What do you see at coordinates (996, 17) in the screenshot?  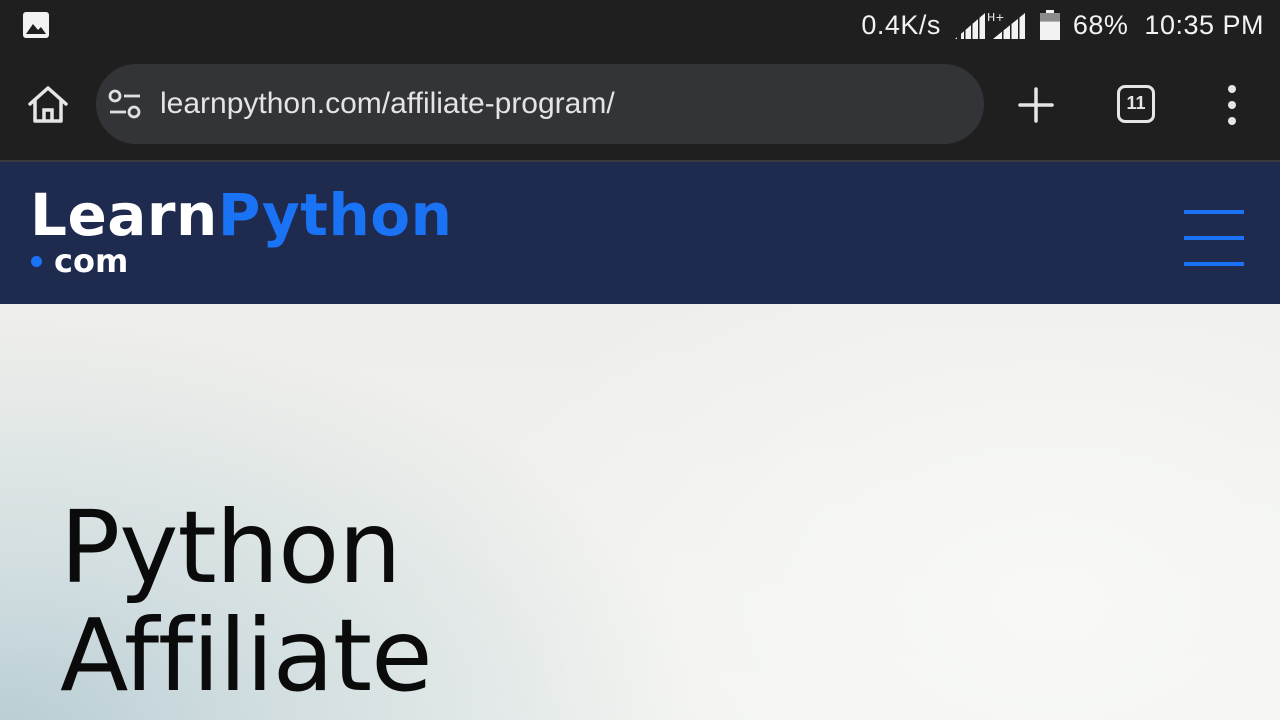 I see `network-type: H+` at bounding box center [996, 17].